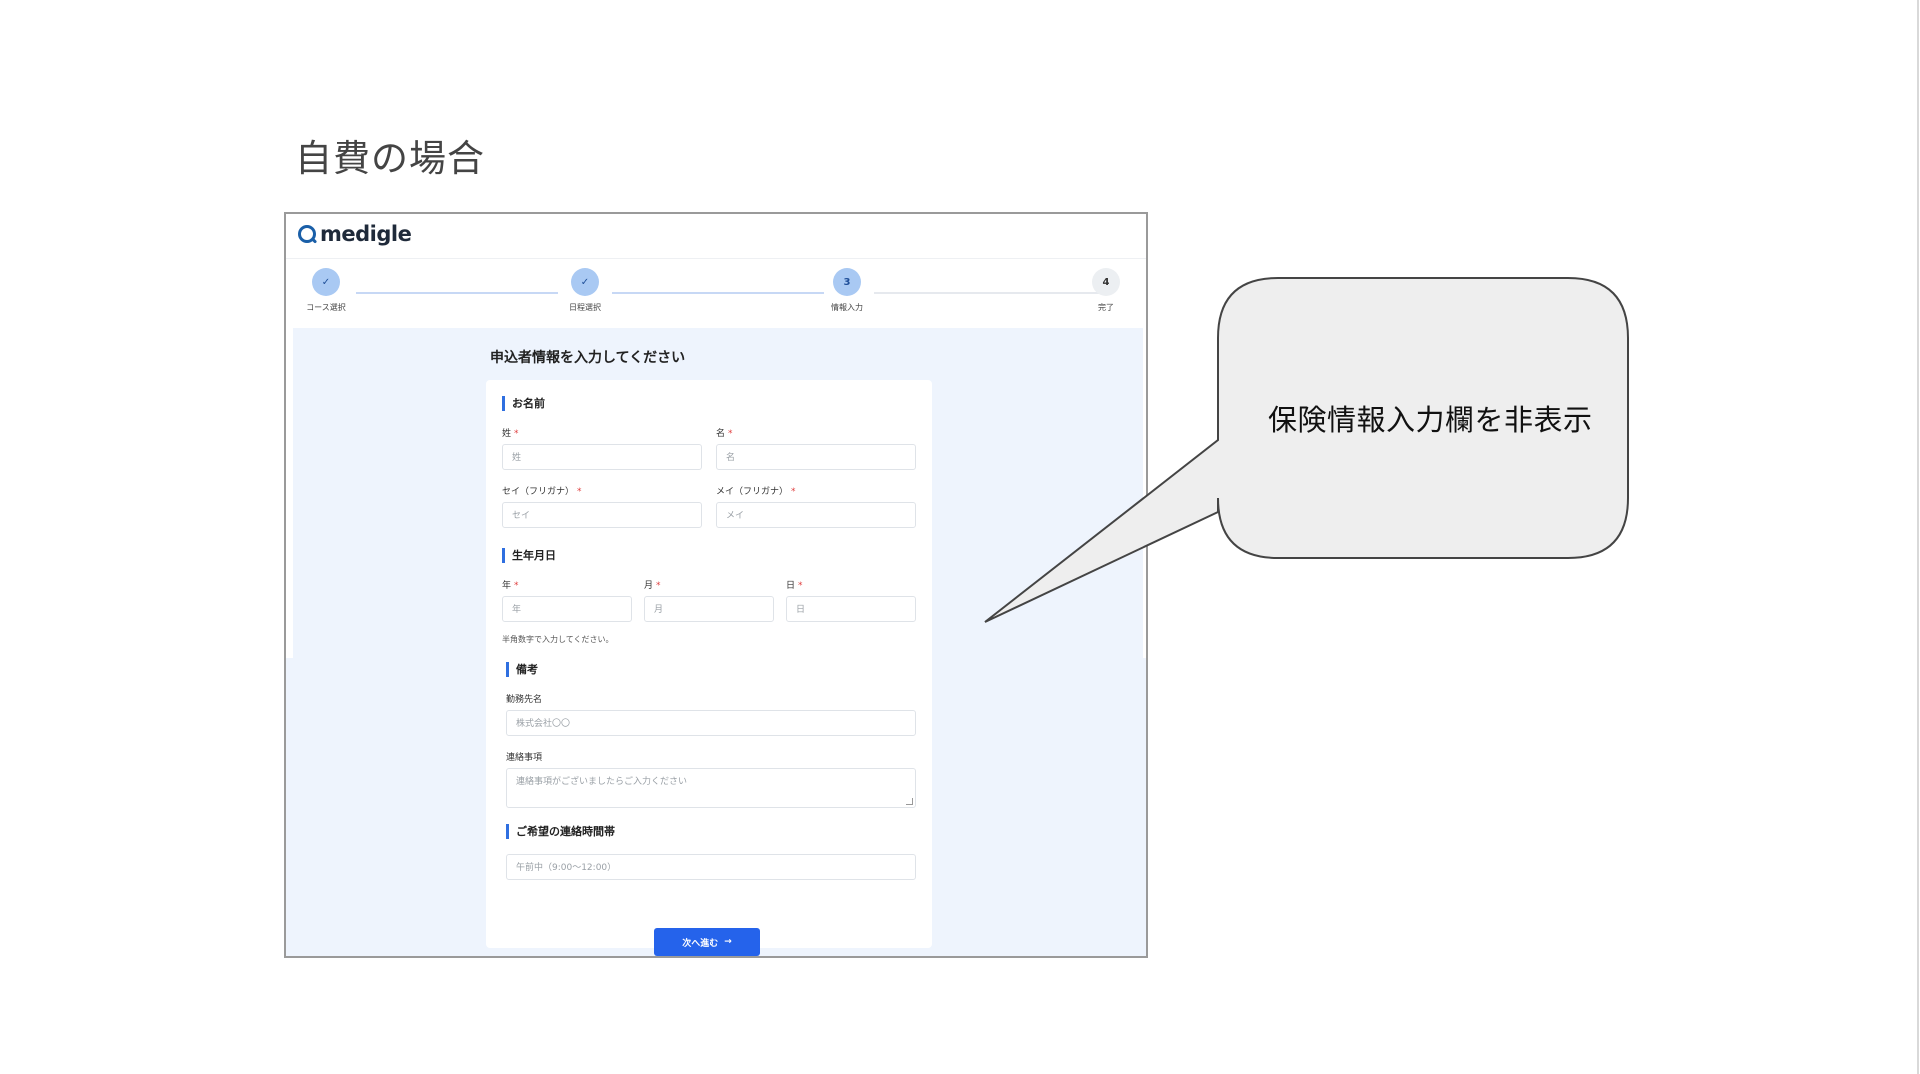  I want to click on section-title-birthdate: 生年月日, so click(529, 555).